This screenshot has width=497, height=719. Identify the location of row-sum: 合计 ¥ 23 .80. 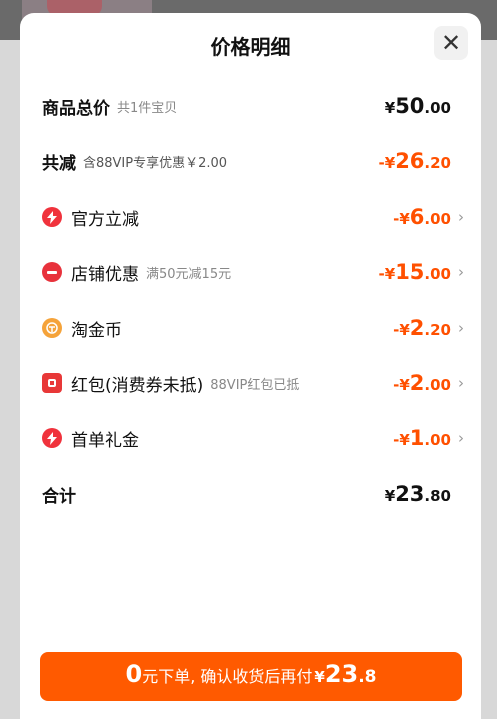
(254, 494).